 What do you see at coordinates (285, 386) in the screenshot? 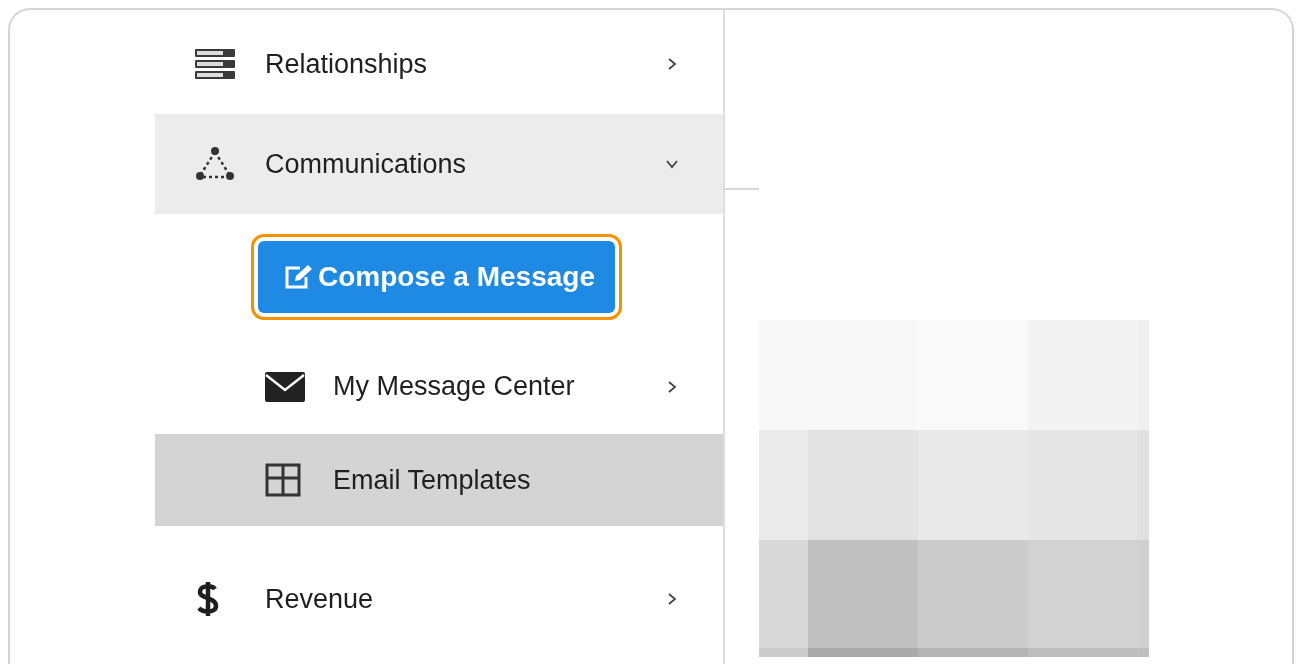
I see `envelope-icon` at bounding box center [285, 386].